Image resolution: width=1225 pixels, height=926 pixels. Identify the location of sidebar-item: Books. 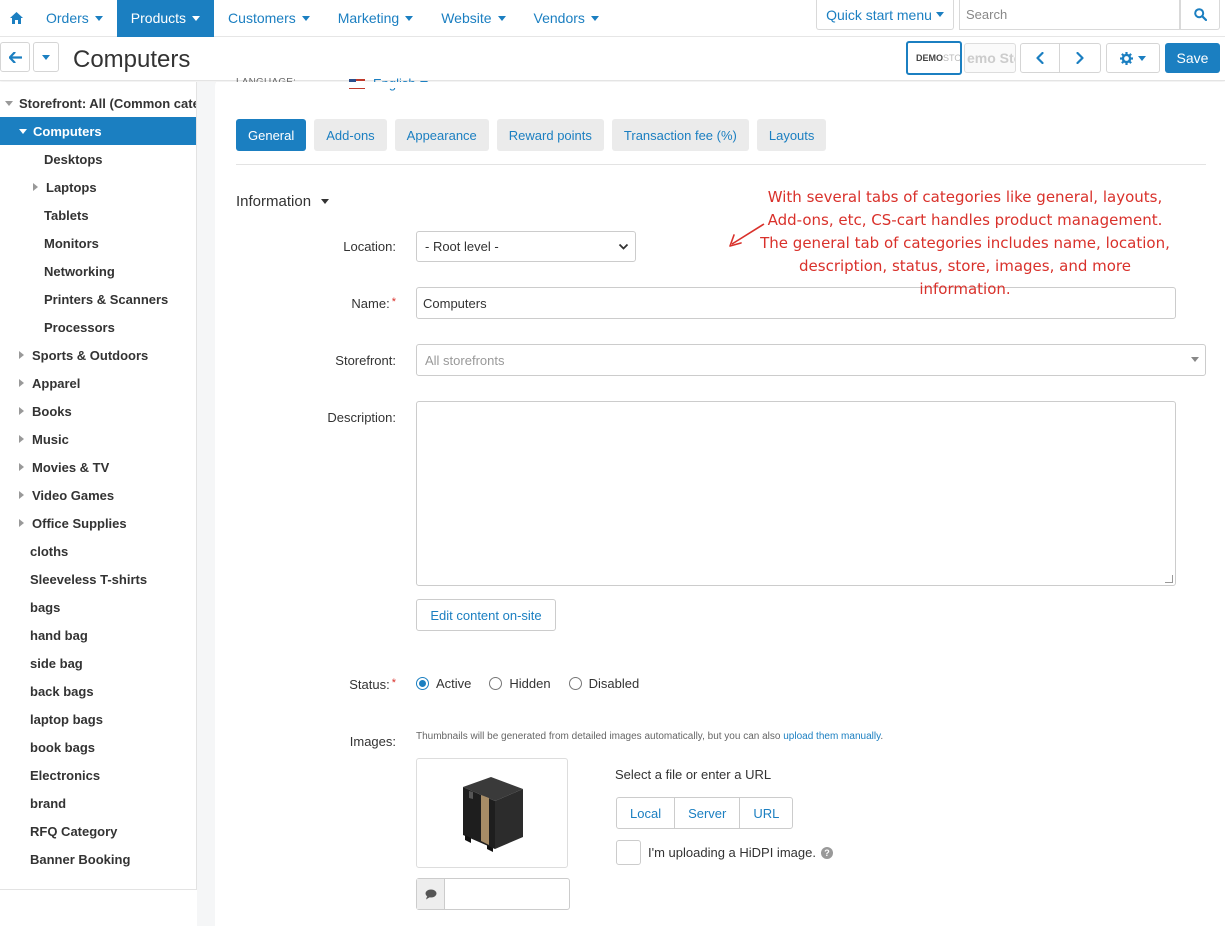
(98, 411).